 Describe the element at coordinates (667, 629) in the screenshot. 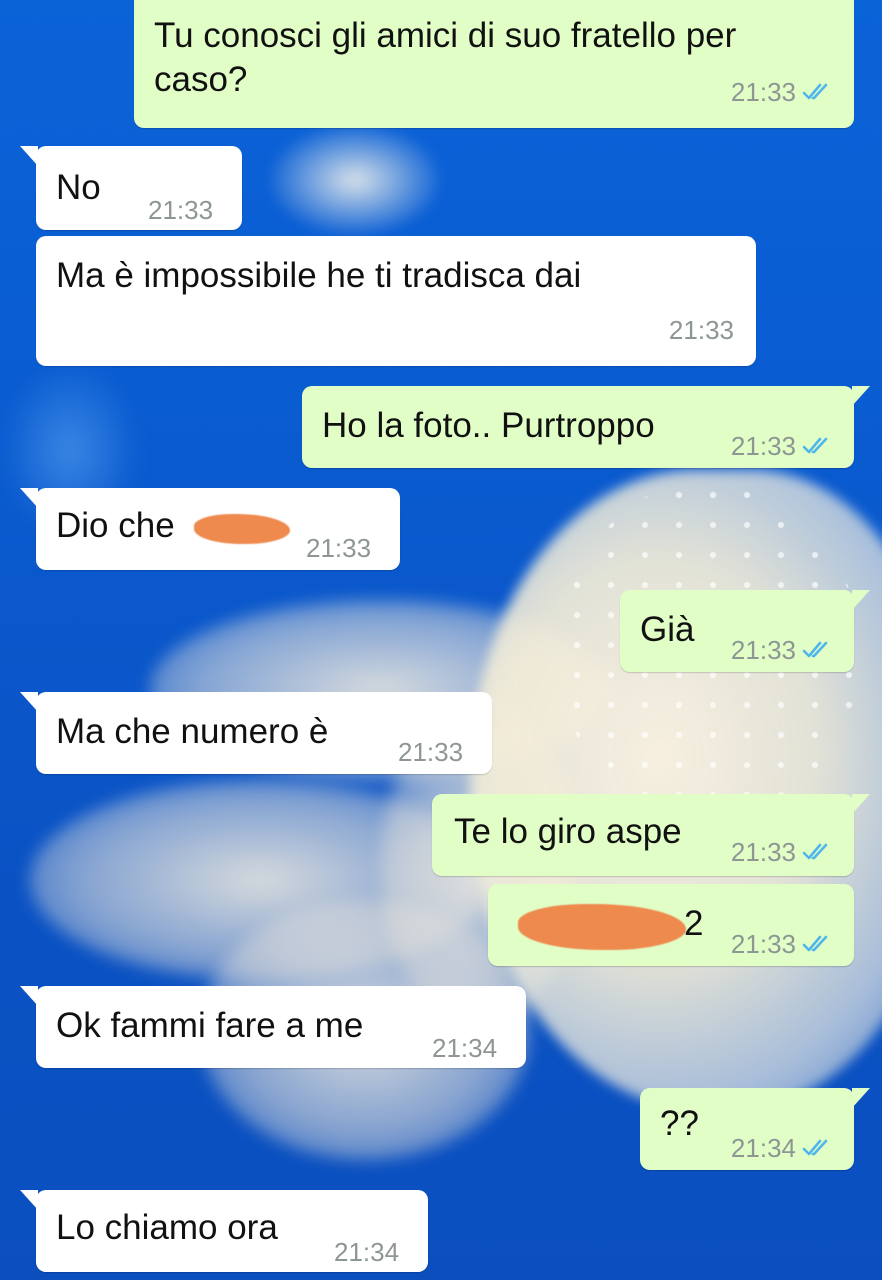

I see `message-text: Già` at that location.